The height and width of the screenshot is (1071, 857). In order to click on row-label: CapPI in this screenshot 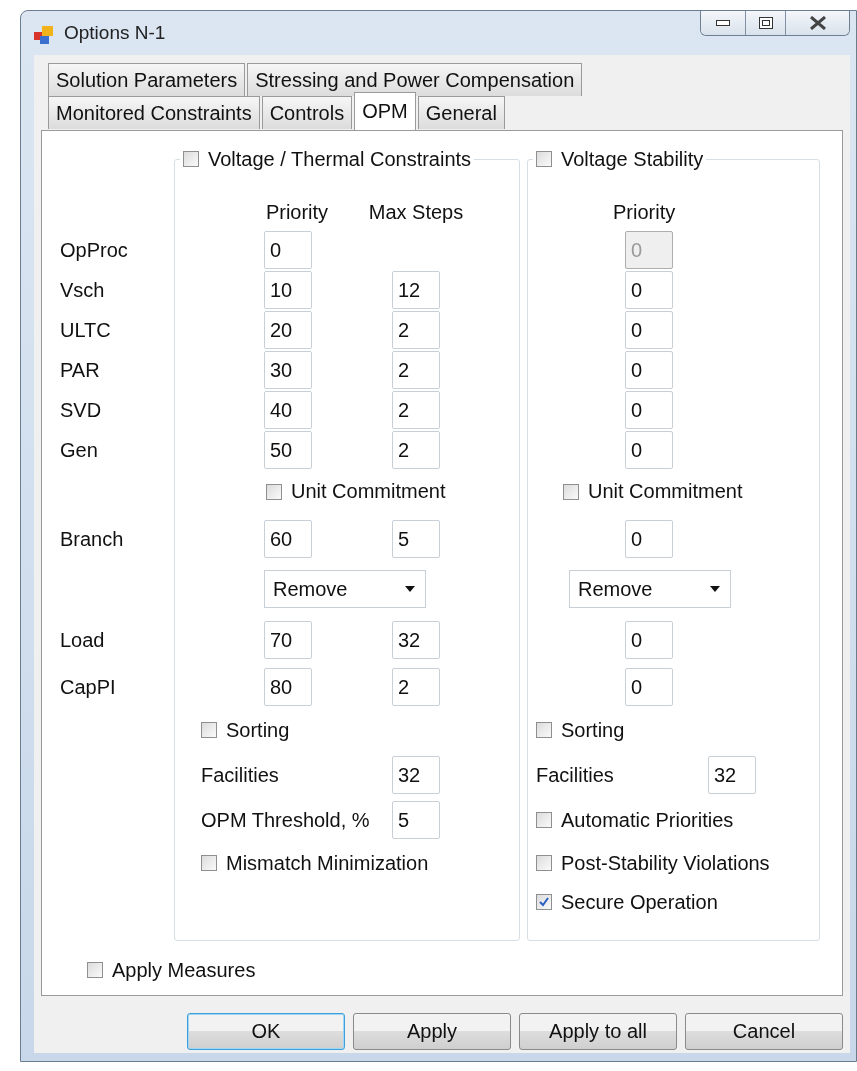, I will do `click(88, 687)`.